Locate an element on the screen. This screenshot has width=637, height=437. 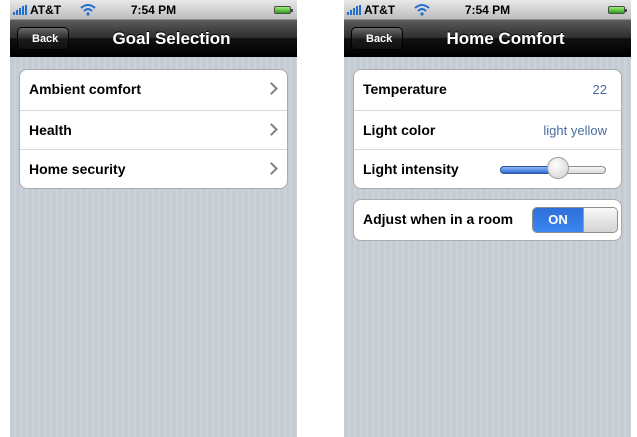
list-item-health: Health is located at coordinates (153, 129).